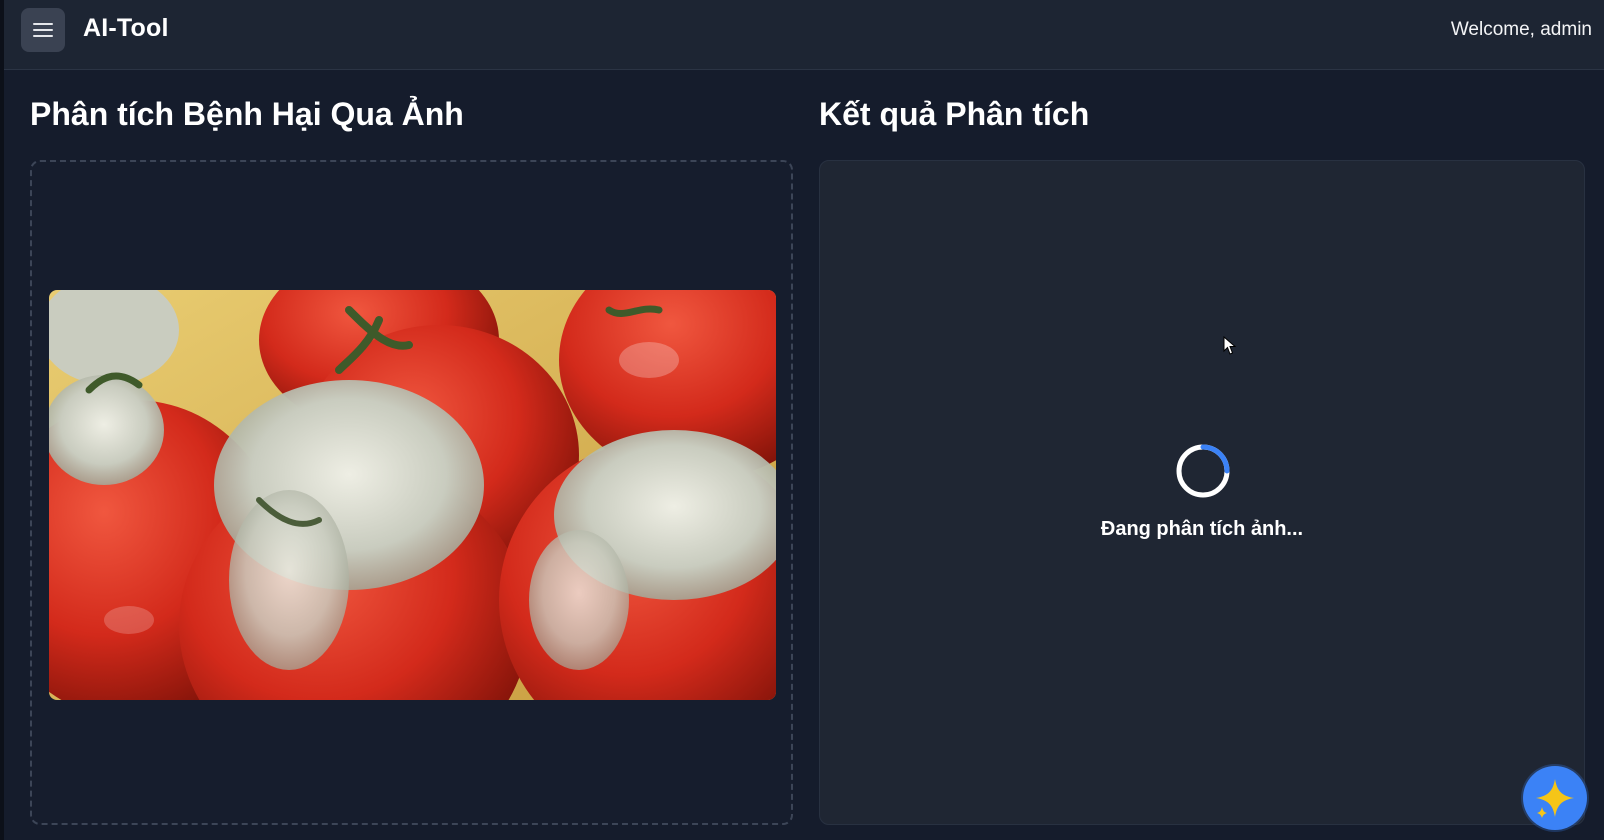  Describe the element at coordinates (1230, 345) in the screenshot. I see `mouse-cursor-icon` at that location.